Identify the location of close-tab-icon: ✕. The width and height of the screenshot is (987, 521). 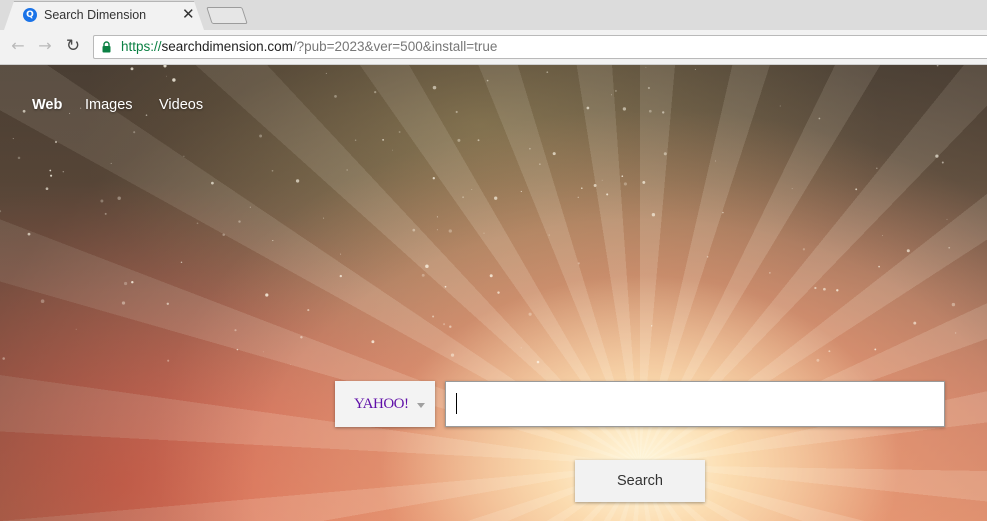
(188, 14).